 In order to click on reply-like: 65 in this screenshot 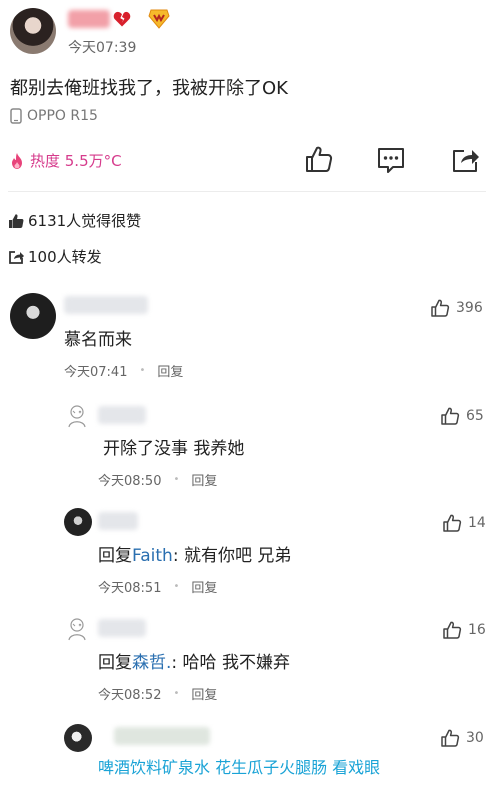, I will do `click(462, 416)`.